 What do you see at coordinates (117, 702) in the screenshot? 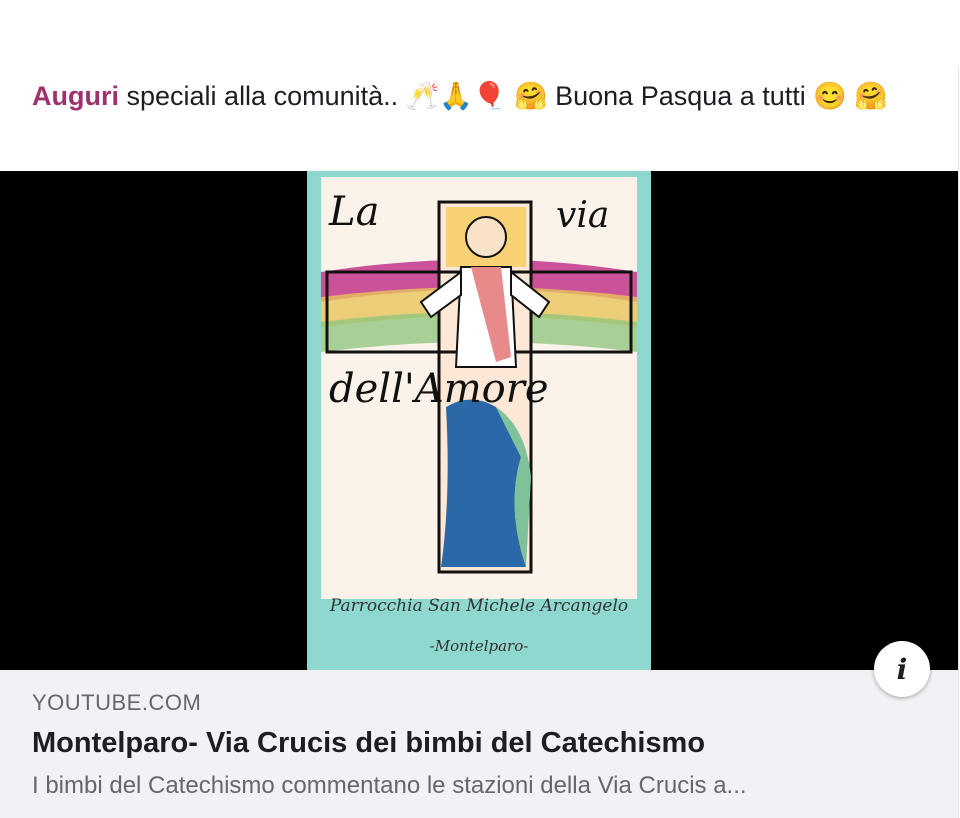
I see `link-domain: YOUTUBE.COM` at bounding box center [117, 702].